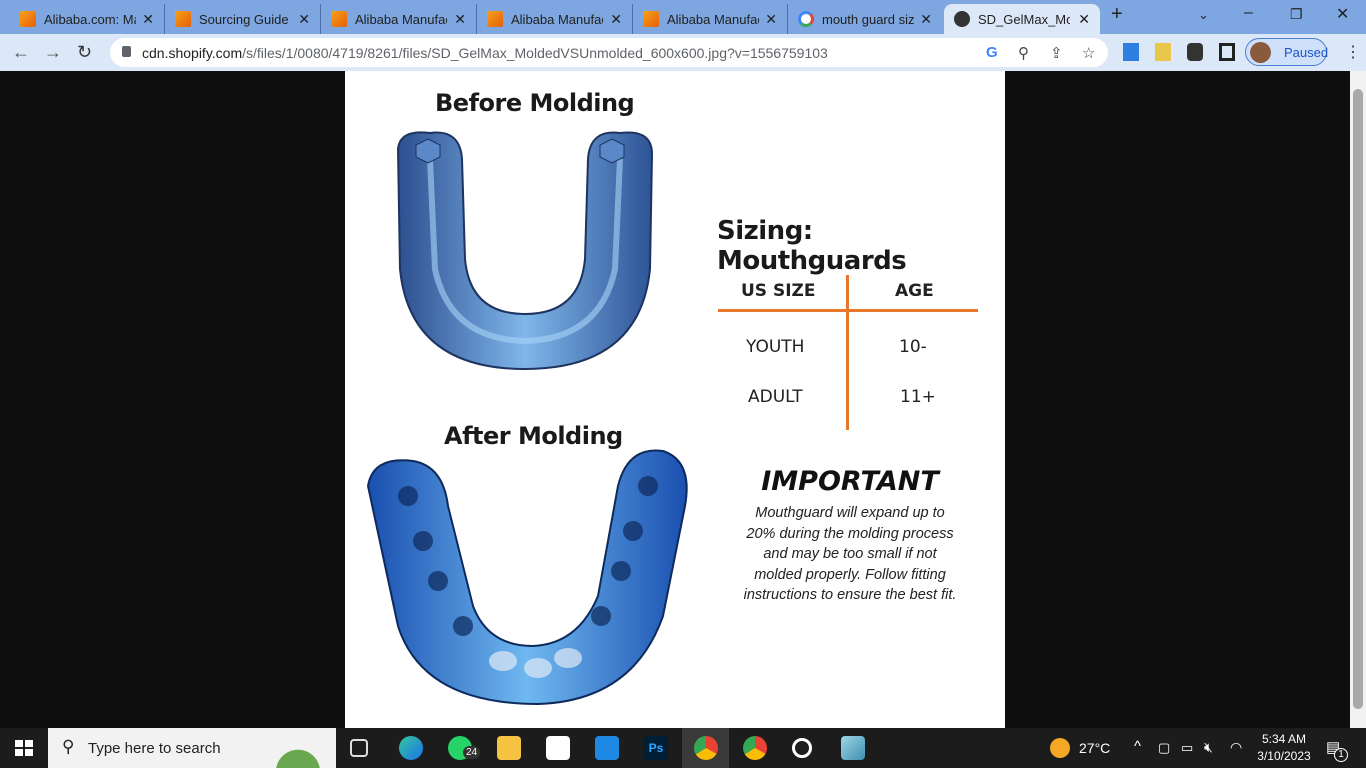  What do you see at coordinates (1203, 15) in the screenshot?
I see `tab-search-icon: ⌄` at bounding box center [1203, 15].